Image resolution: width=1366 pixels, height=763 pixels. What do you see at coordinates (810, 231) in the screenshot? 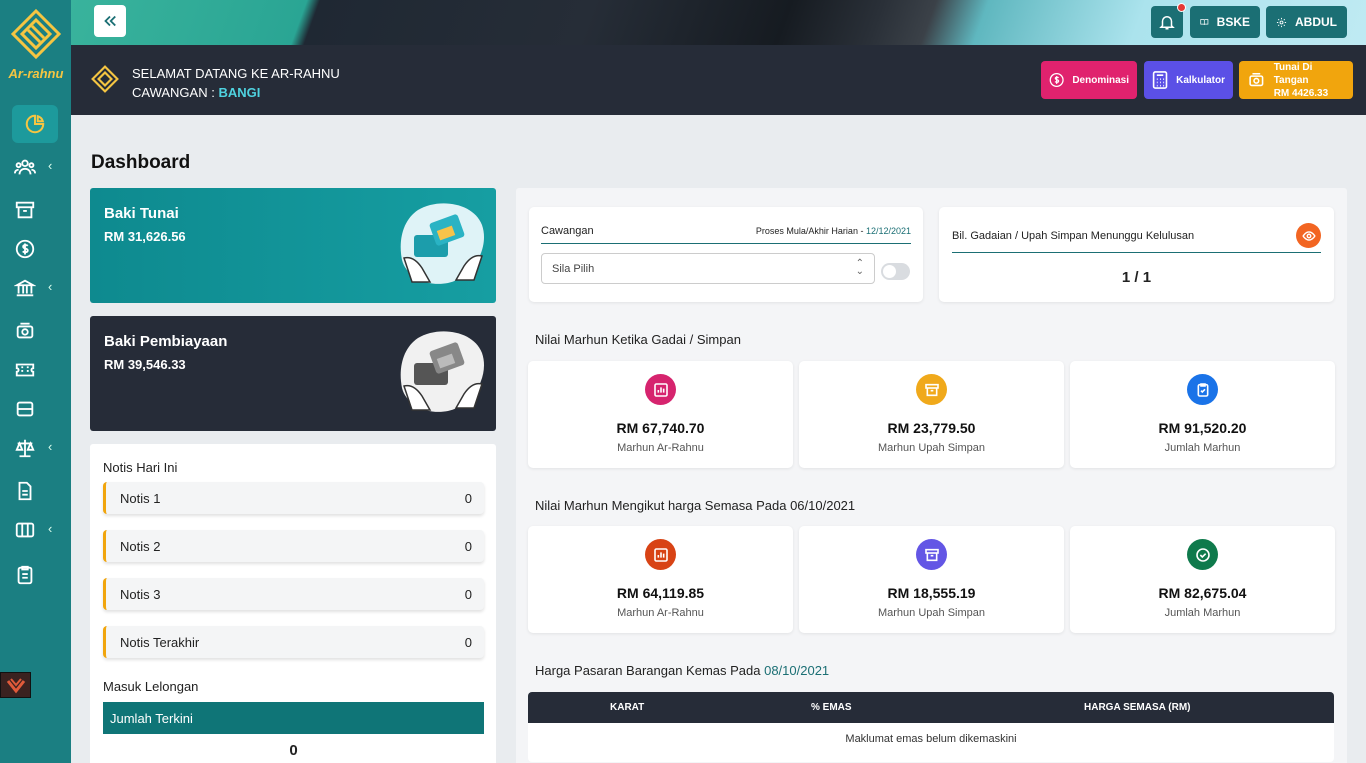
I see `proses-label: Proses Mula/Akhir Harian -` at bounding box center [810, 231].